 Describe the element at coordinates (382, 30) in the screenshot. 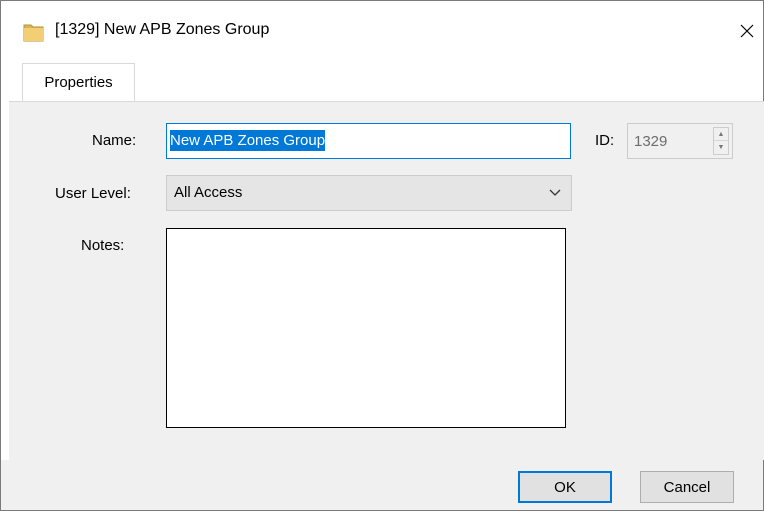

I see `title-bar: [1329] New APB Zones Group` at that location.